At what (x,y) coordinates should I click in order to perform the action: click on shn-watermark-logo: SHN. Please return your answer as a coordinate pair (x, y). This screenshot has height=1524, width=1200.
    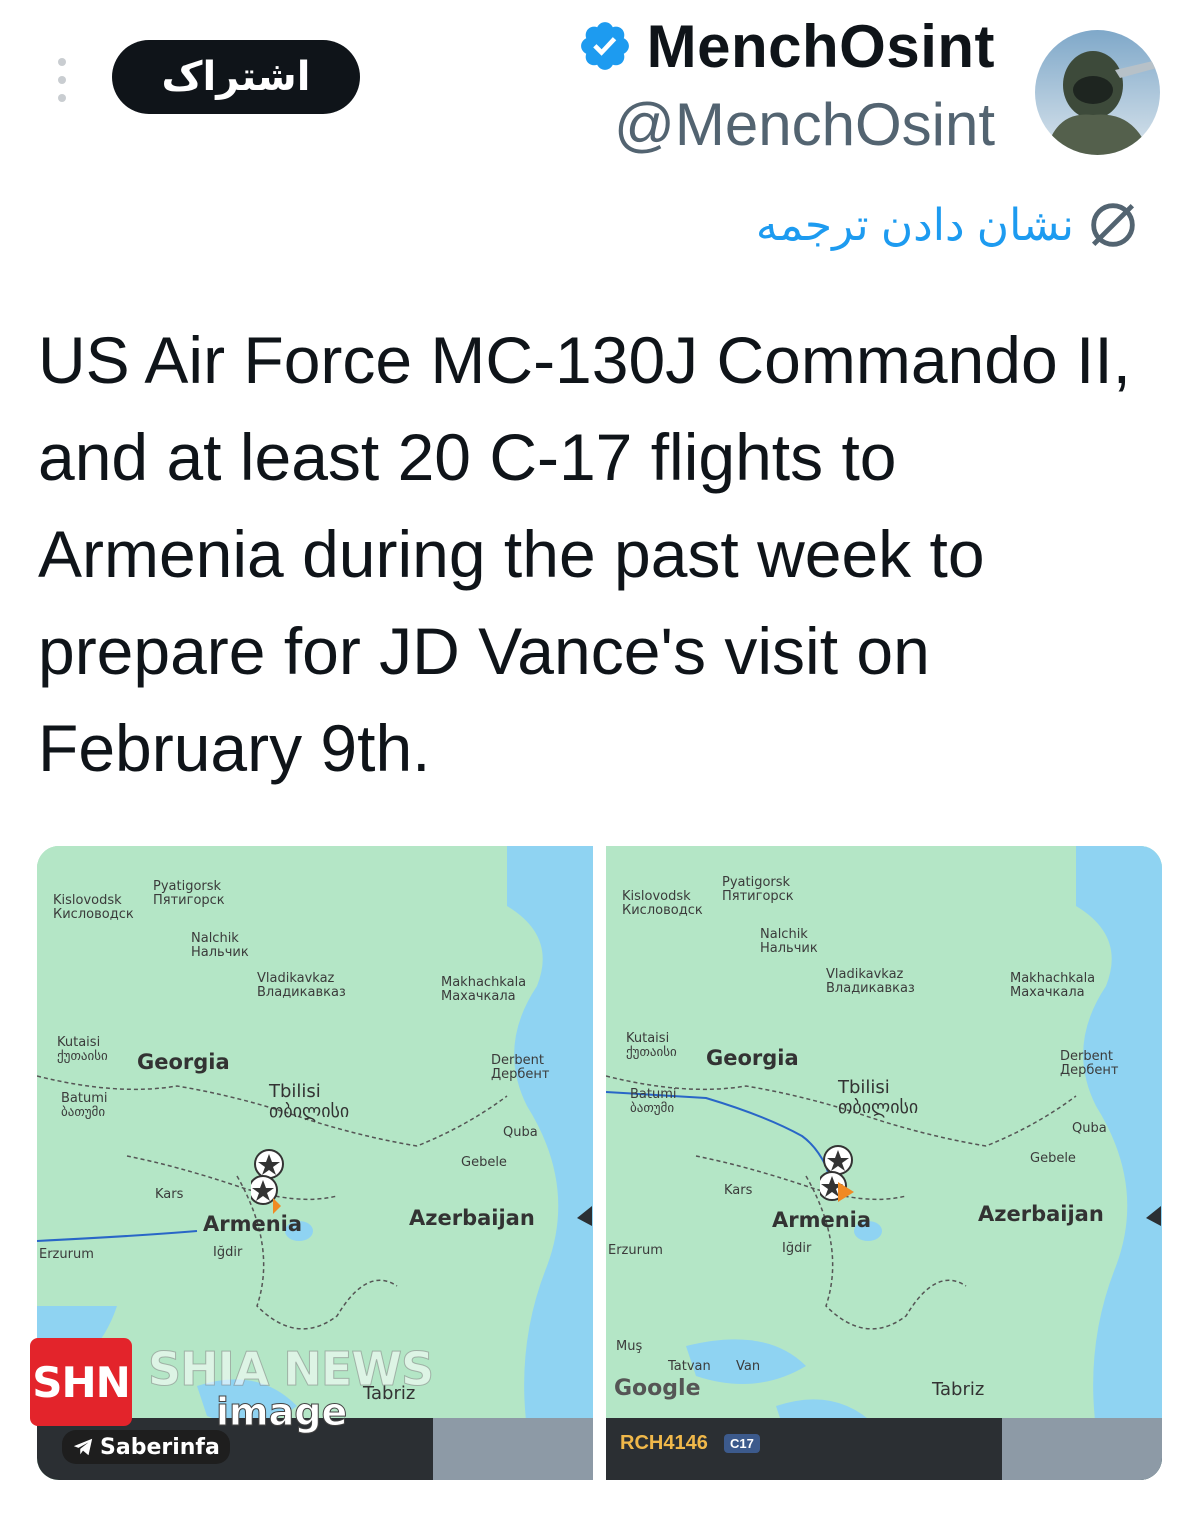
    Looking at the image, I should click on (81, 1382).